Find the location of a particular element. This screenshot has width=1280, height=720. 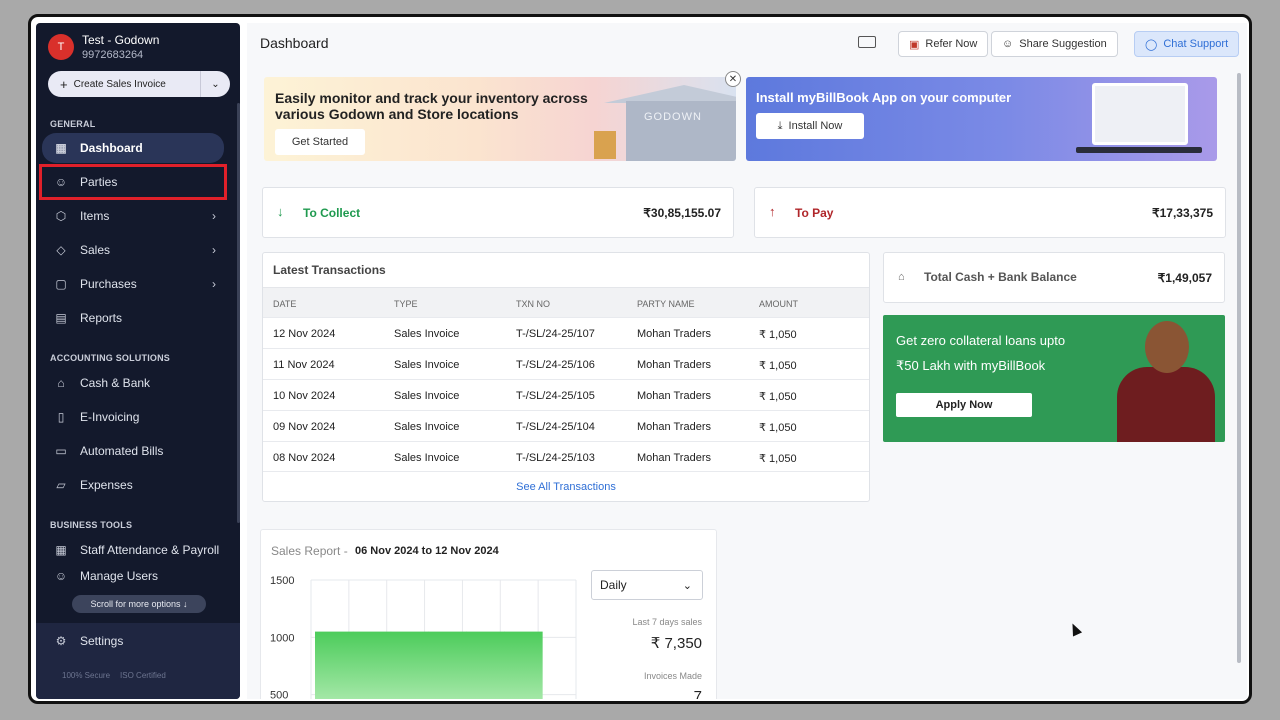

sidebar-item-reports: ▤ Reports is located at coordinates (133, 318).